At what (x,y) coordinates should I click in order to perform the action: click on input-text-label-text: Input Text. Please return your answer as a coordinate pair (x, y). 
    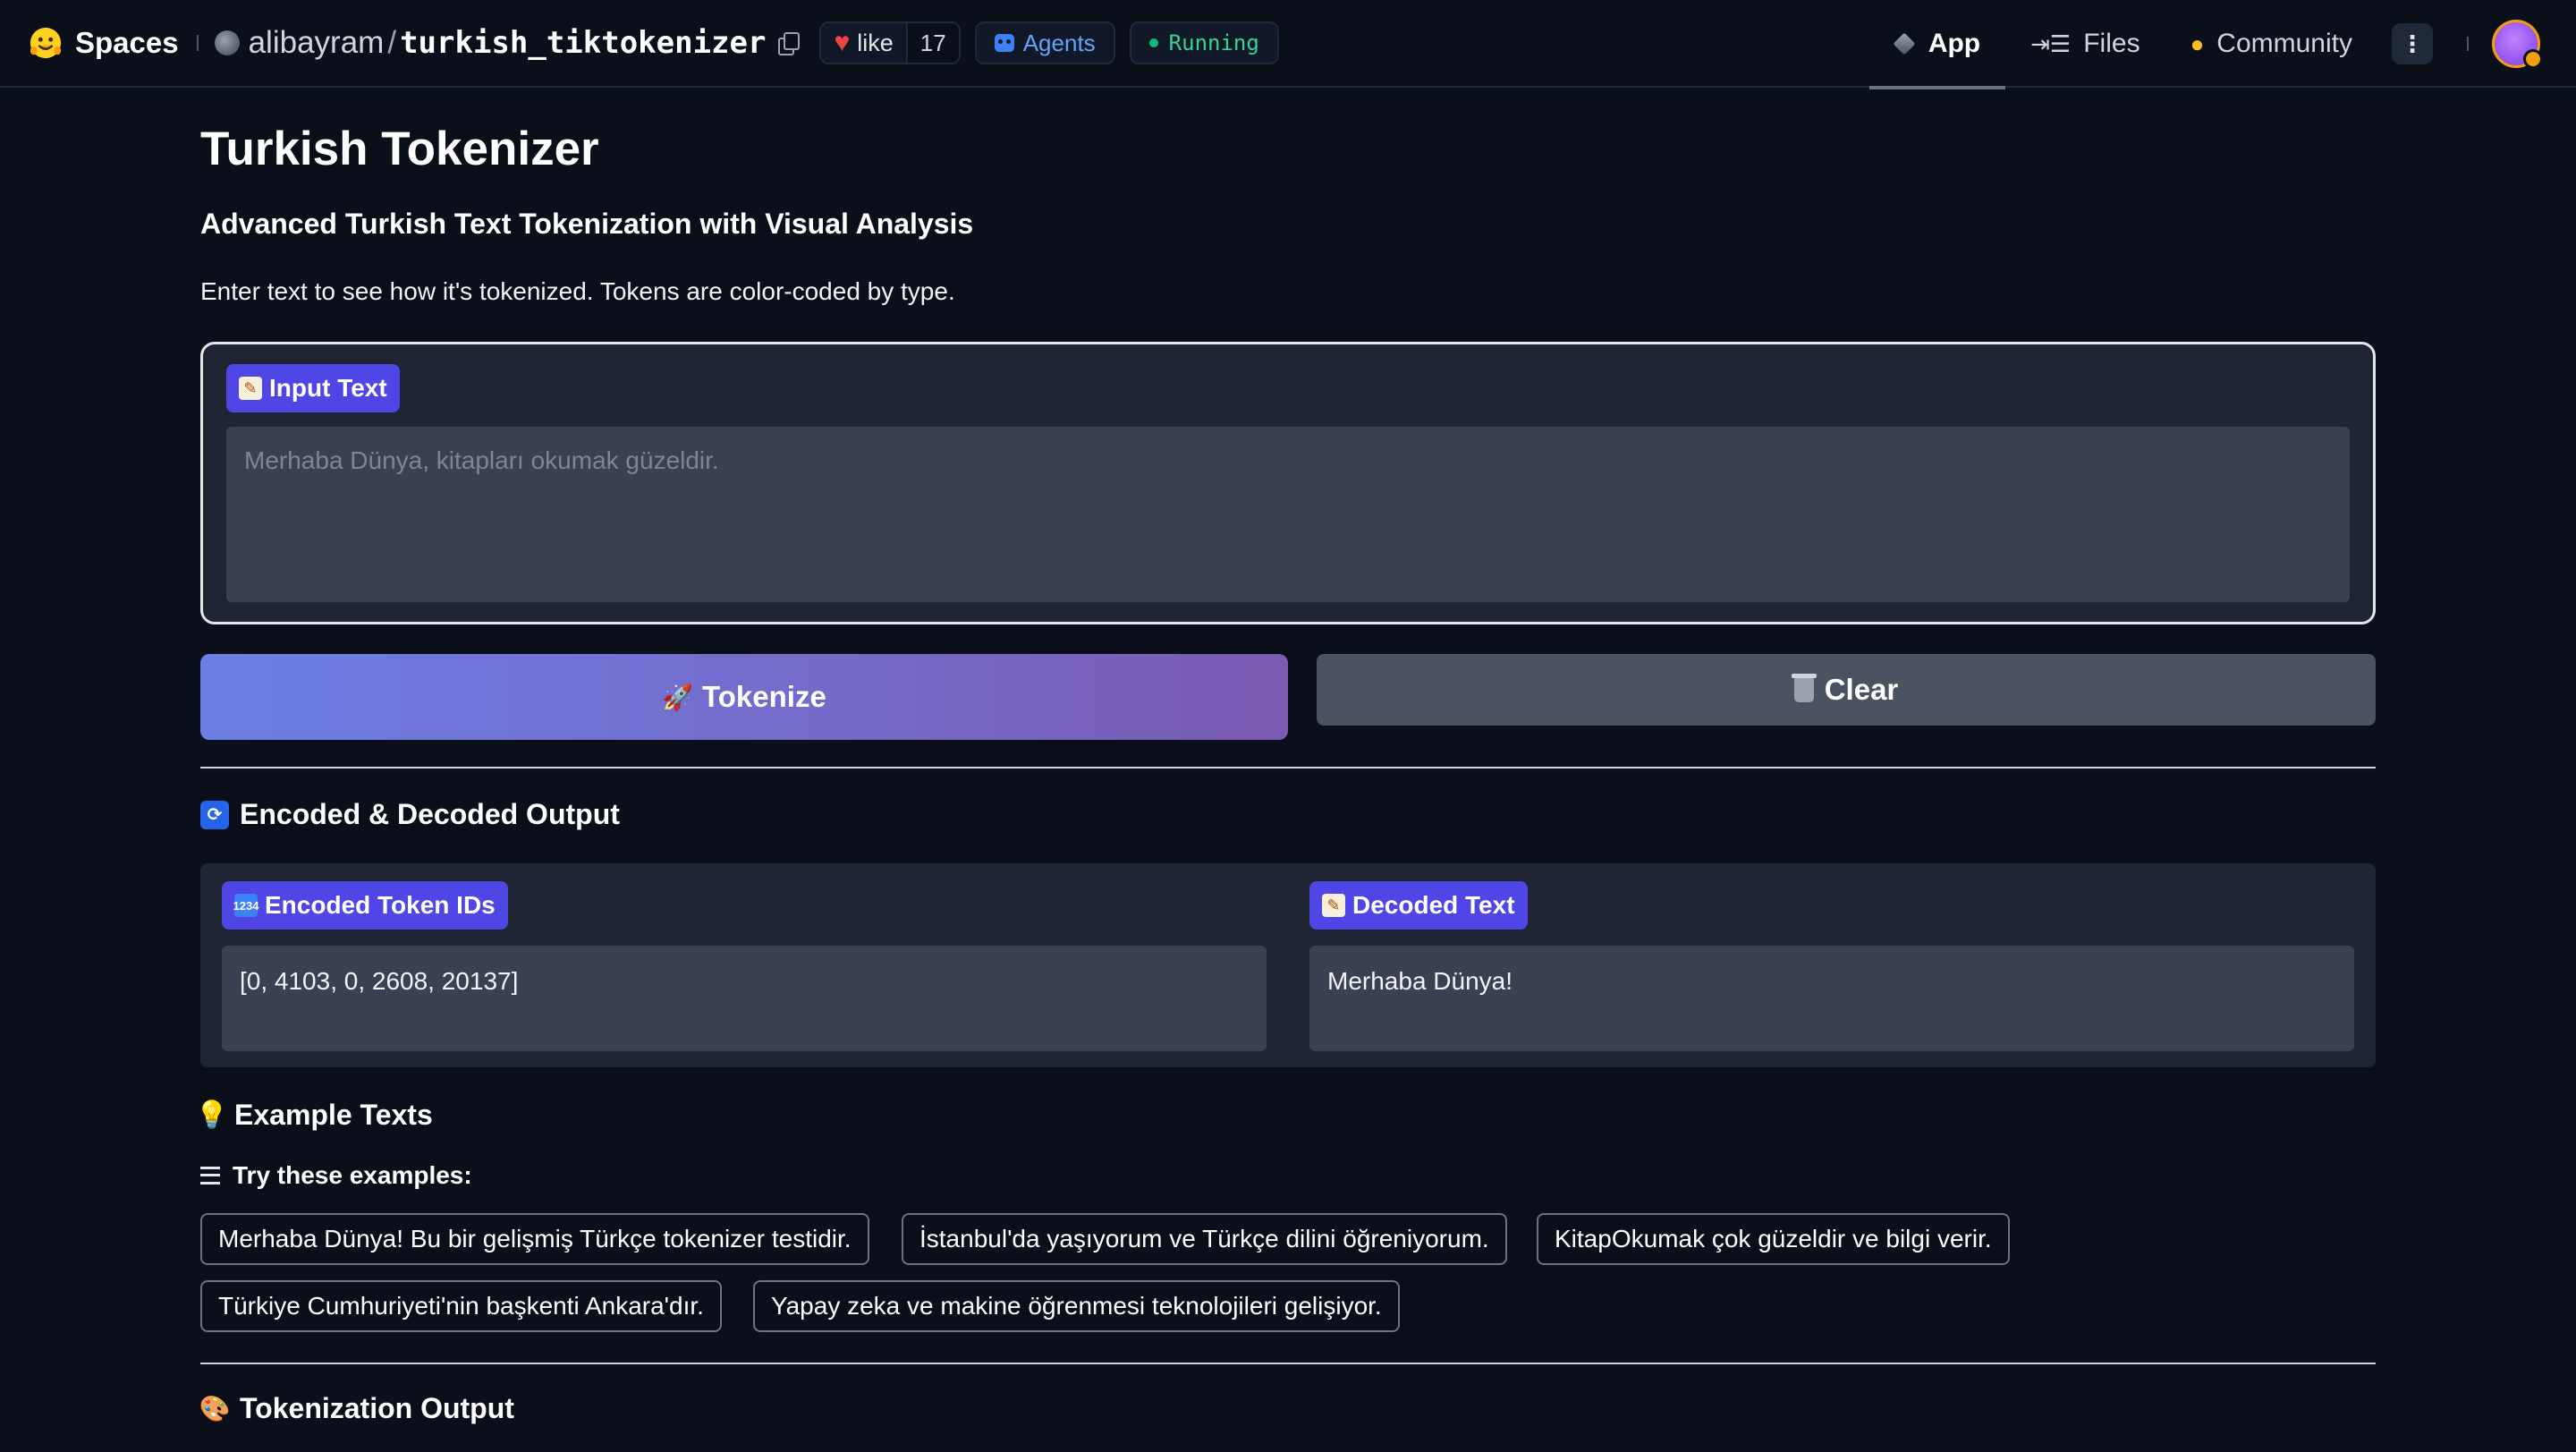
    Looking at the image, I should click on (328, 388).